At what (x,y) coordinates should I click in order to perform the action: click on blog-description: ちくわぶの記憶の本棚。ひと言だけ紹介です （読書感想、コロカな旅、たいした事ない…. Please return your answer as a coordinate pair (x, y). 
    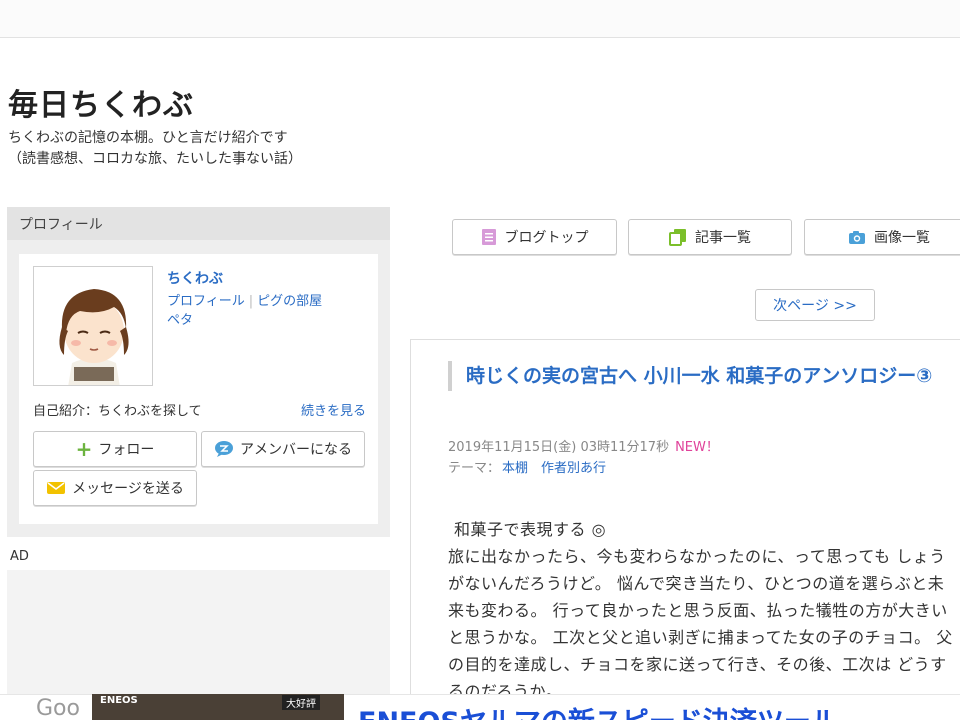
    Looking at the image, I should click on (218, 149).